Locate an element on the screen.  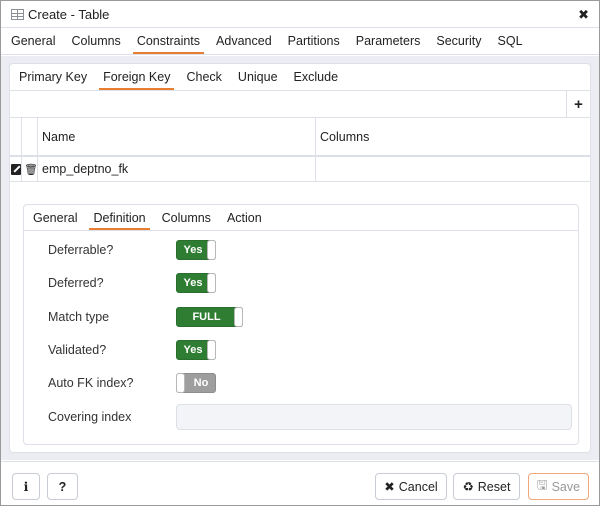
recycle-icon: ♻ is located at coordinates (468, 487).